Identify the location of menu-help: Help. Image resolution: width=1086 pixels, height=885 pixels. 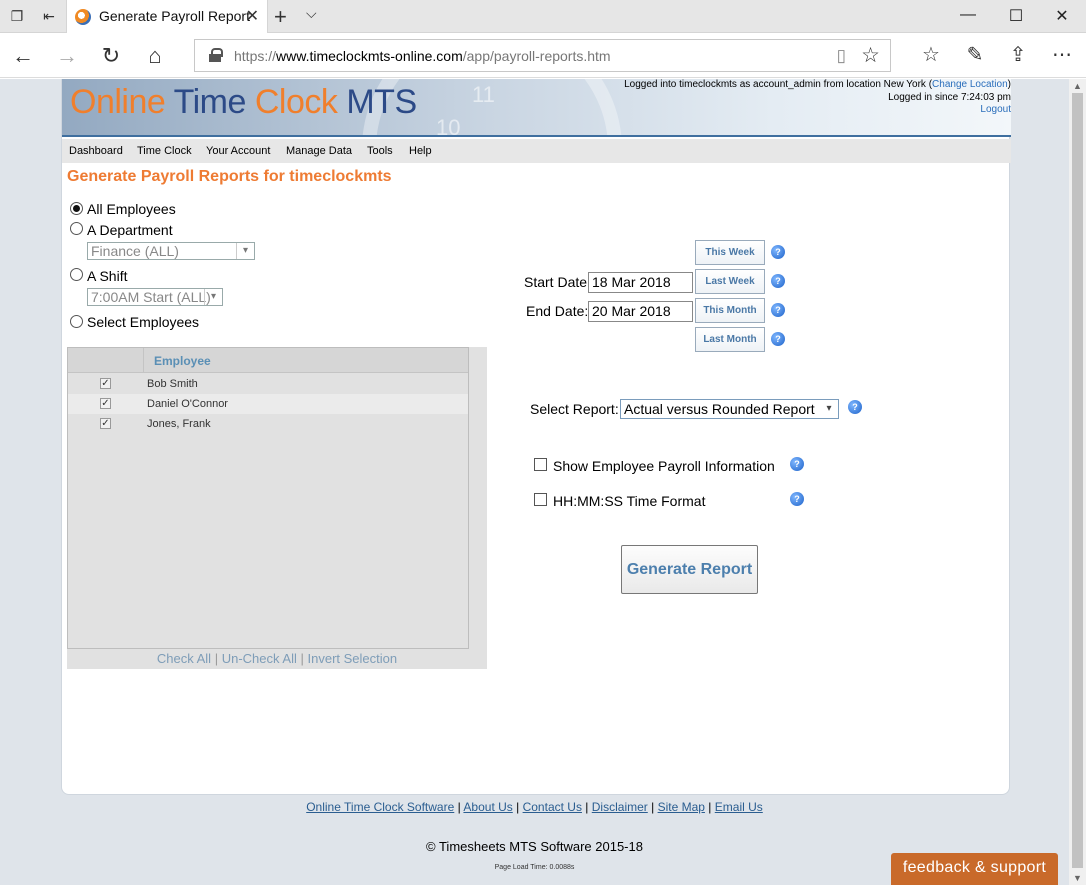
(420, 151).